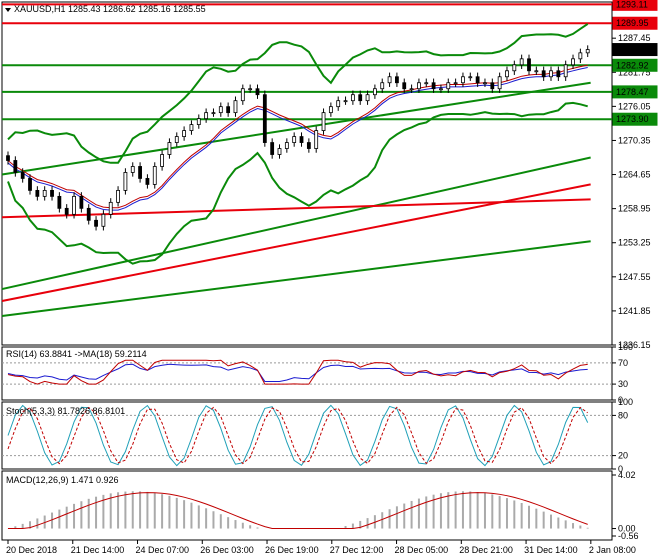  I want to click on price-tag-label: 1289.95, so click(632, 23).